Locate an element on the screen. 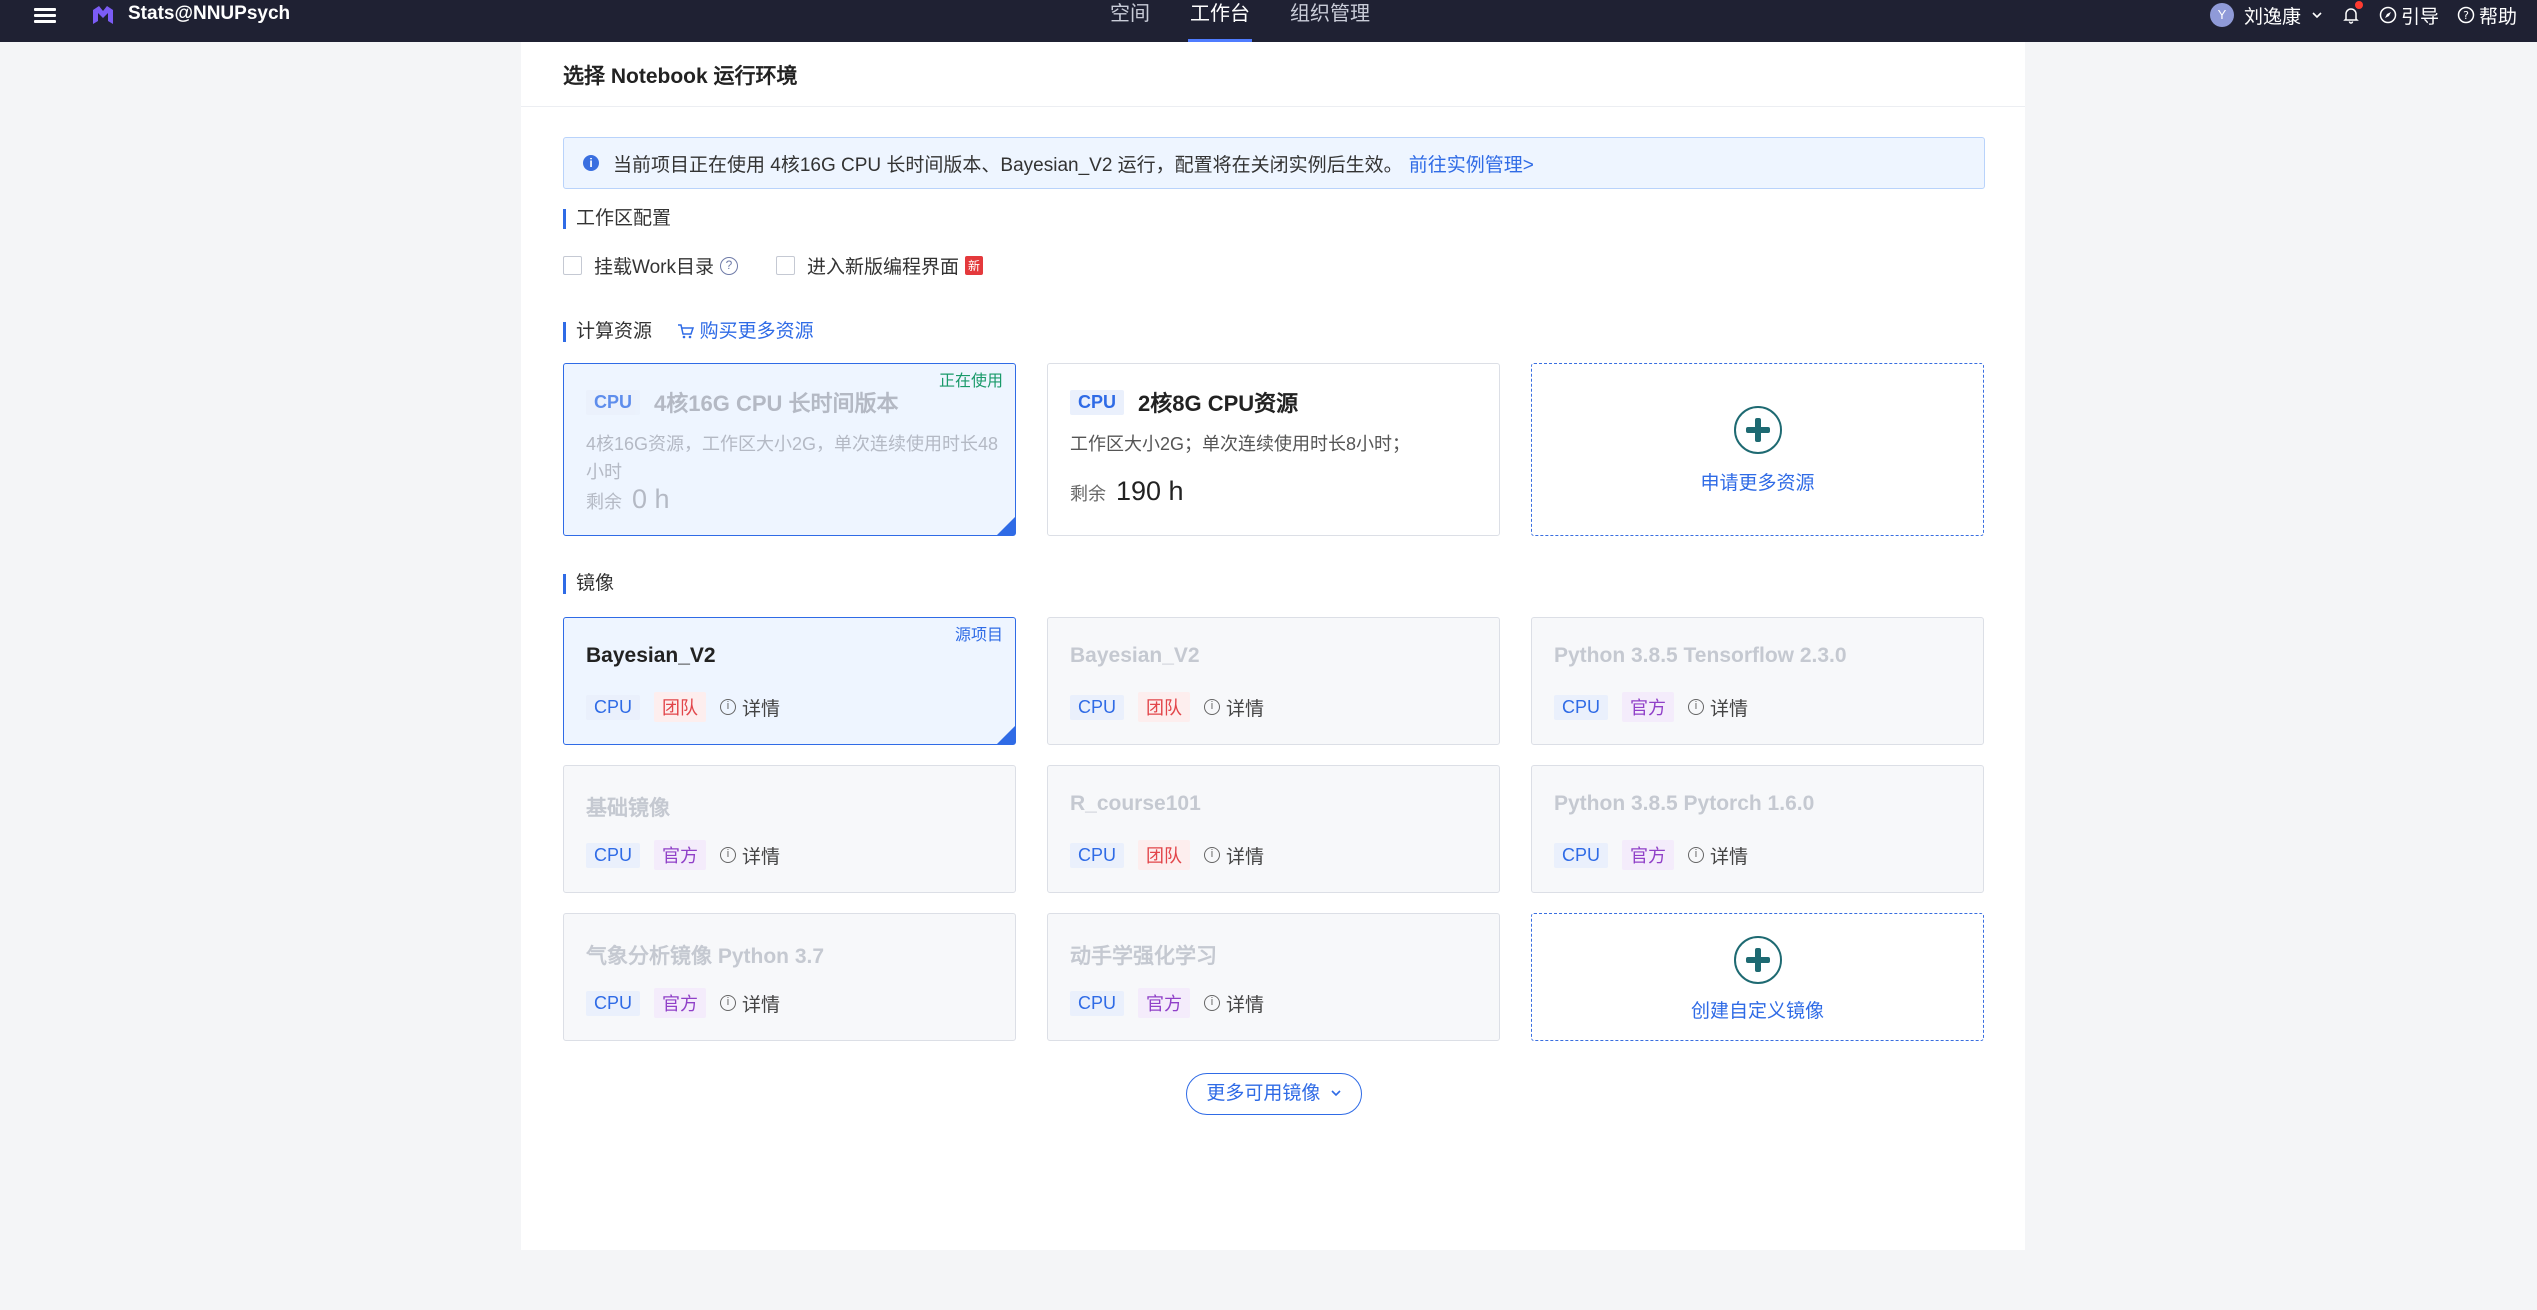  image-card: Python 3.8.5 Pytorch 1.6.0 CPU 官方 i 详情 is located at coordinates (1757, 829).